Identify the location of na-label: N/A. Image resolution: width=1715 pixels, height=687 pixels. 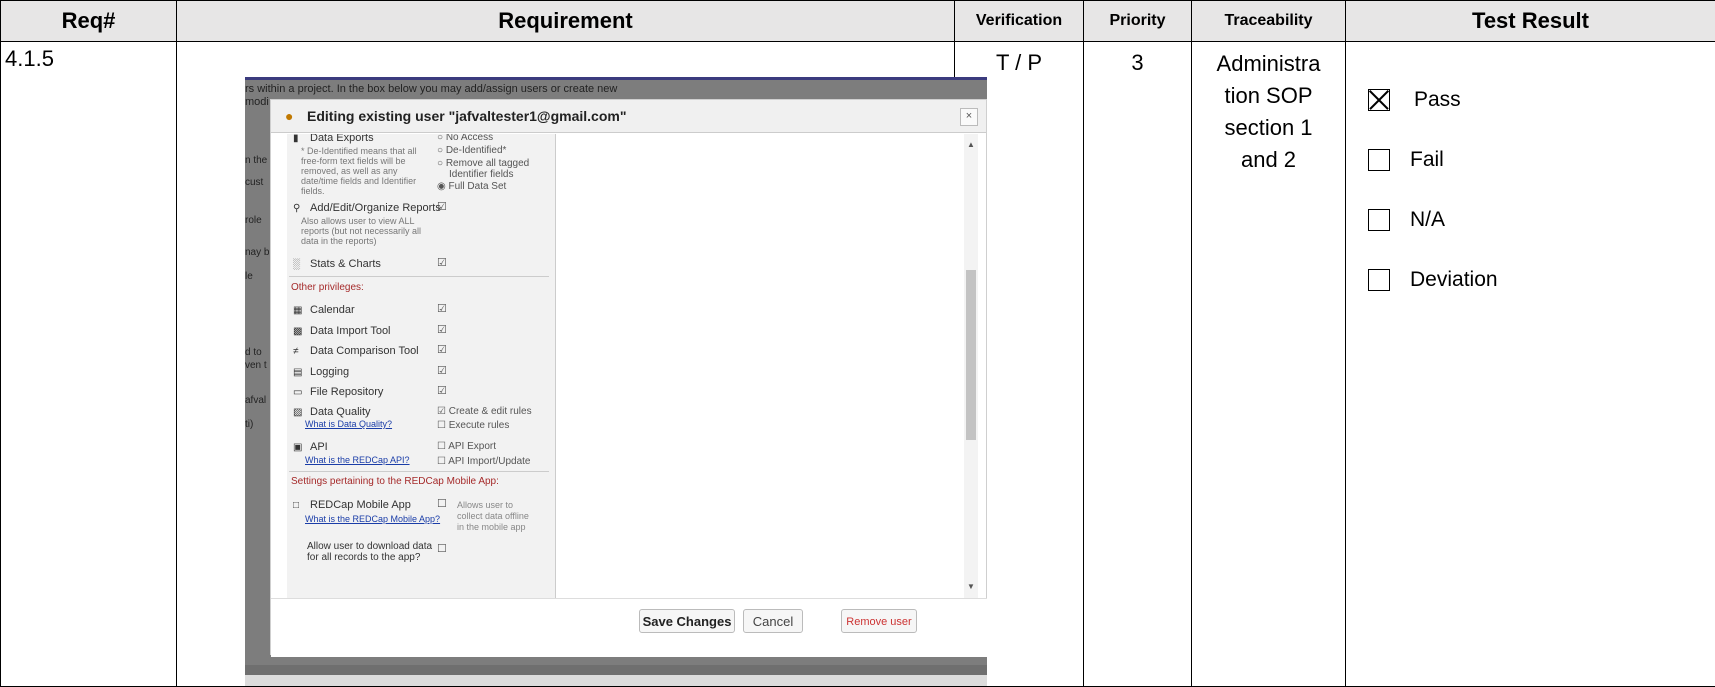
(1427, 220).